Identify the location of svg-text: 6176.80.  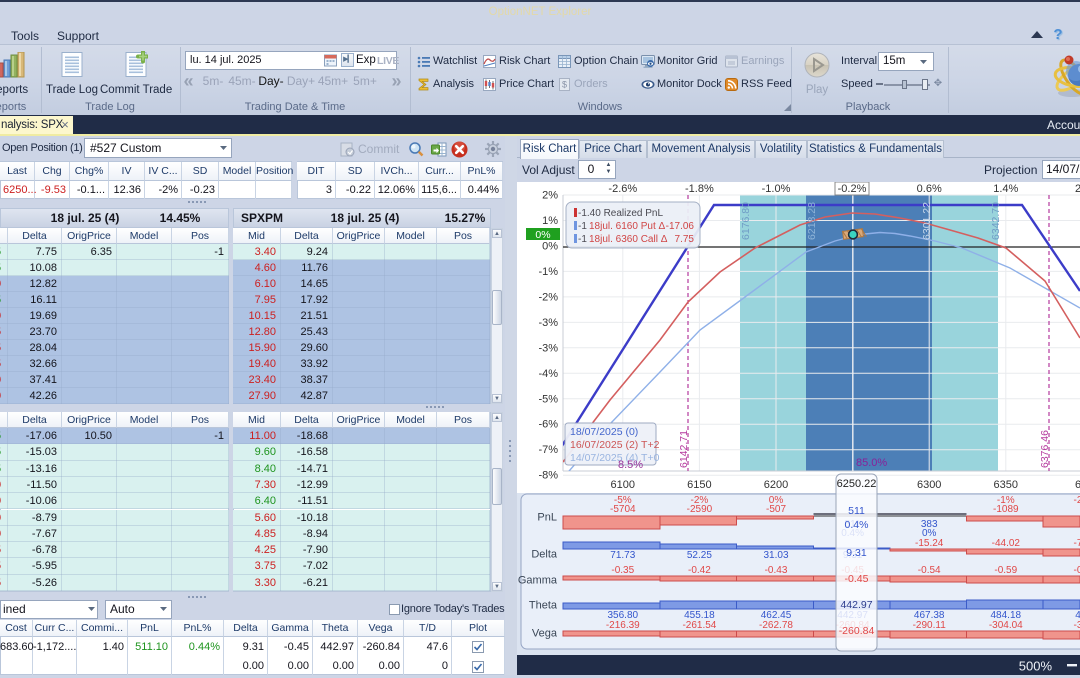
(746, 221).